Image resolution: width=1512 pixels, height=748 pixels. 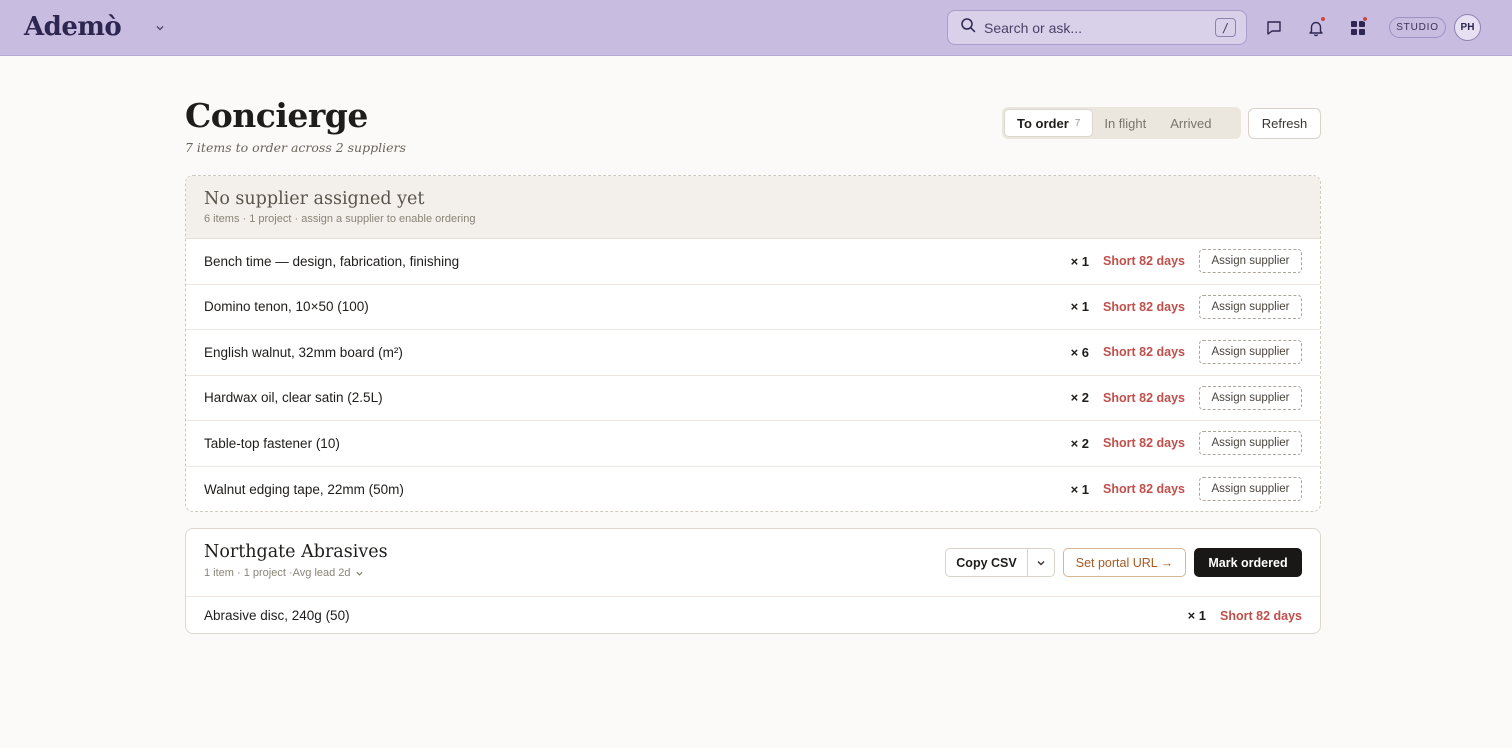 What do you see at coordinates (1284, 123) in the screenshot?
I see `refresh-button: Refresh` at bounding box center [1284, 123].